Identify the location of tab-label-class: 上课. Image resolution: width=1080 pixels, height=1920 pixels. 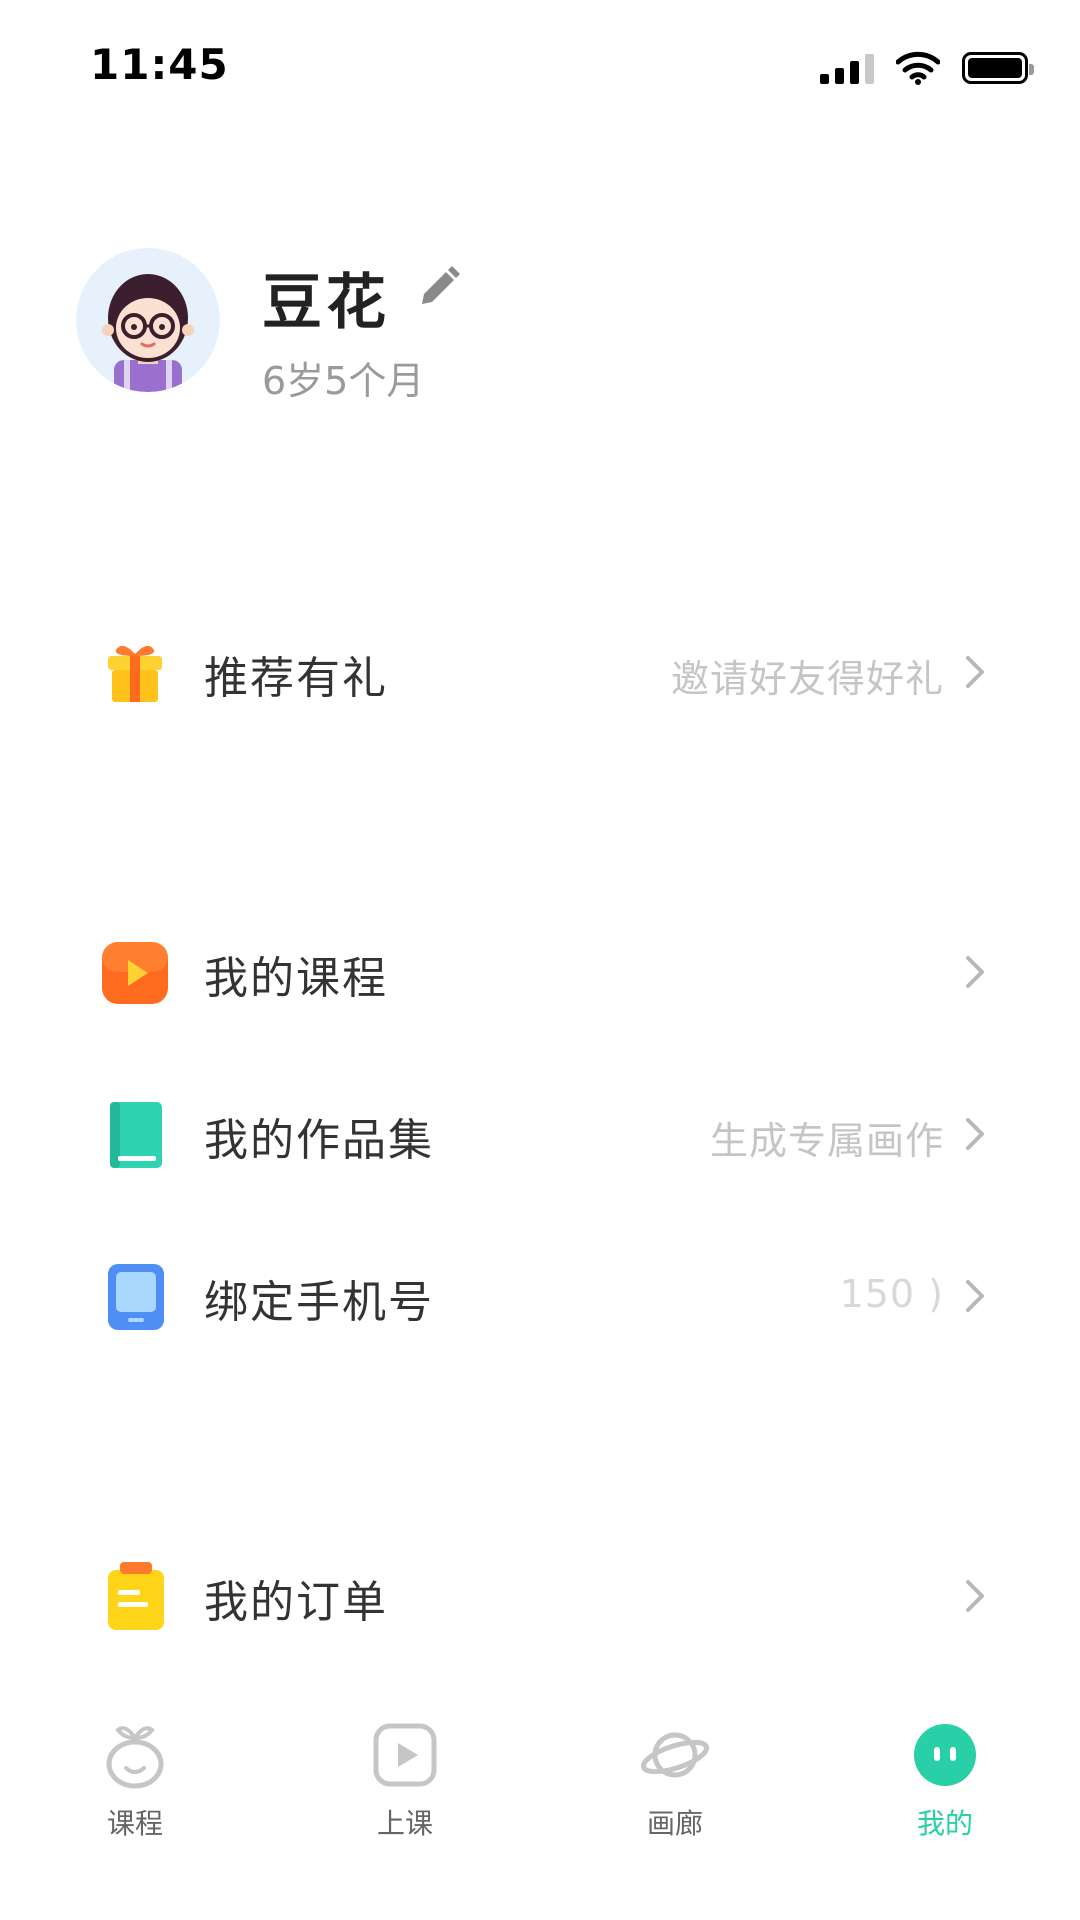
(404, 1823).